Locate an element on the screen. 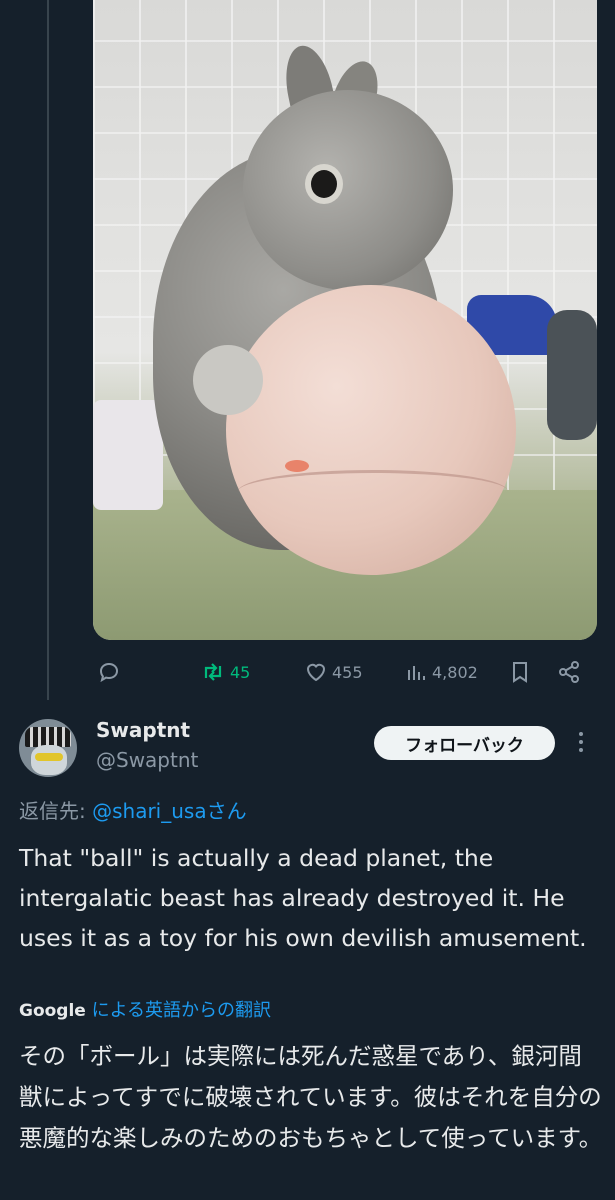 The height and width of the screenshot is (1200, 615). views-chart-icon is located at coordinates (416, 673).